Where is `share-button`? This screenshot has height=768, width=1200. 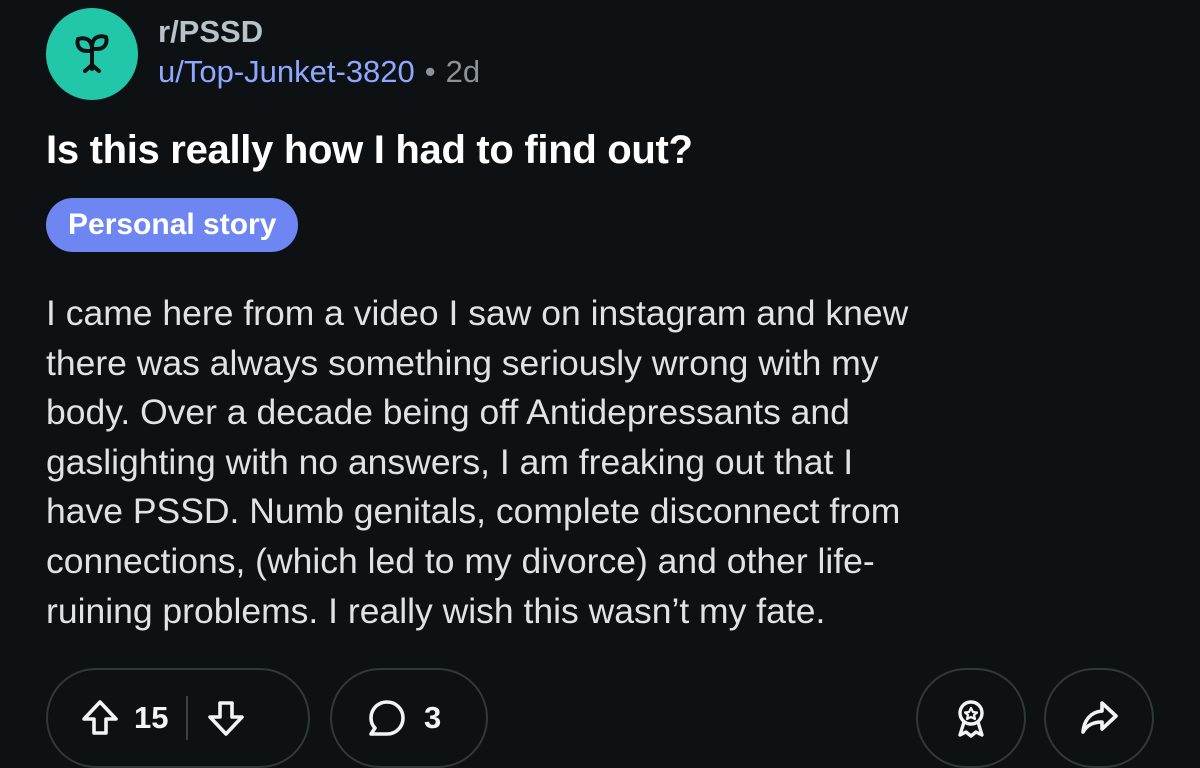
share-button is located at coordinates (1099, 718).